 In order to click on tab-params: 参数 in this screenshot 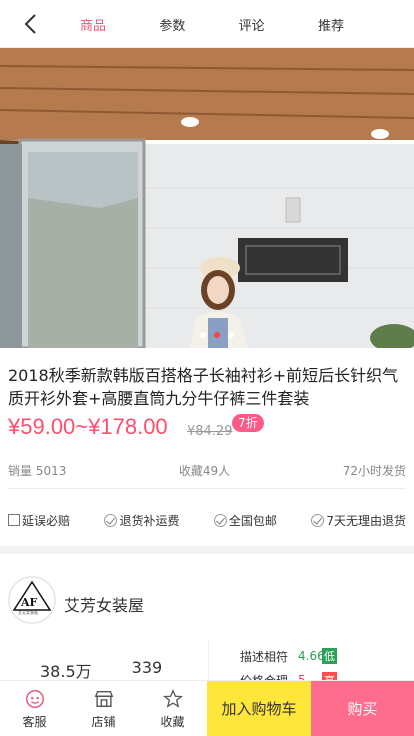, I will do `click(172, 24)`.